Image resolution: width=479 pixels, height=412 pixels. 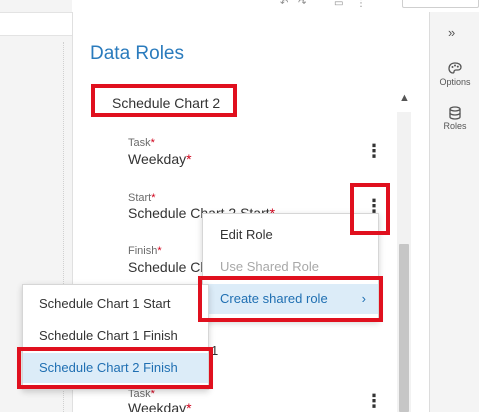 I want to click on undo-icon: ↶, so click(x=284, y=4).